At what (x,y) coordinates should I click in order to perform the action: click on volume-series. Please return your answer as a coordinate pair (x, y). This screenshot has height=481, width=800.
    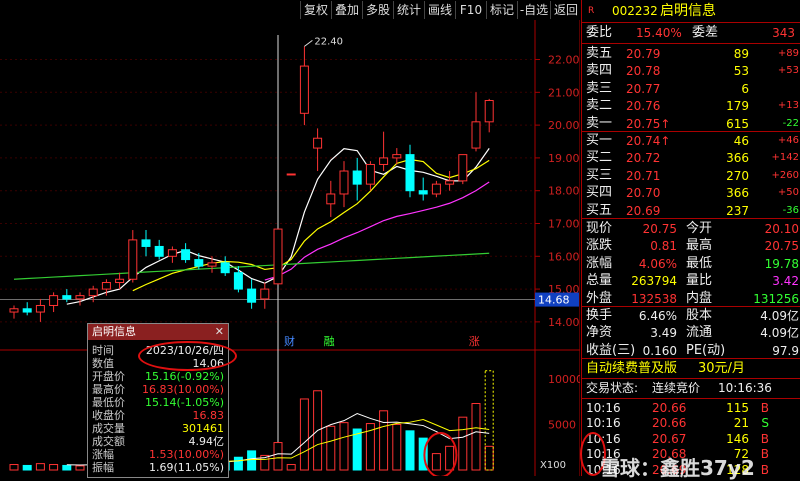
    Looking at the image, I should click on (251, 420).